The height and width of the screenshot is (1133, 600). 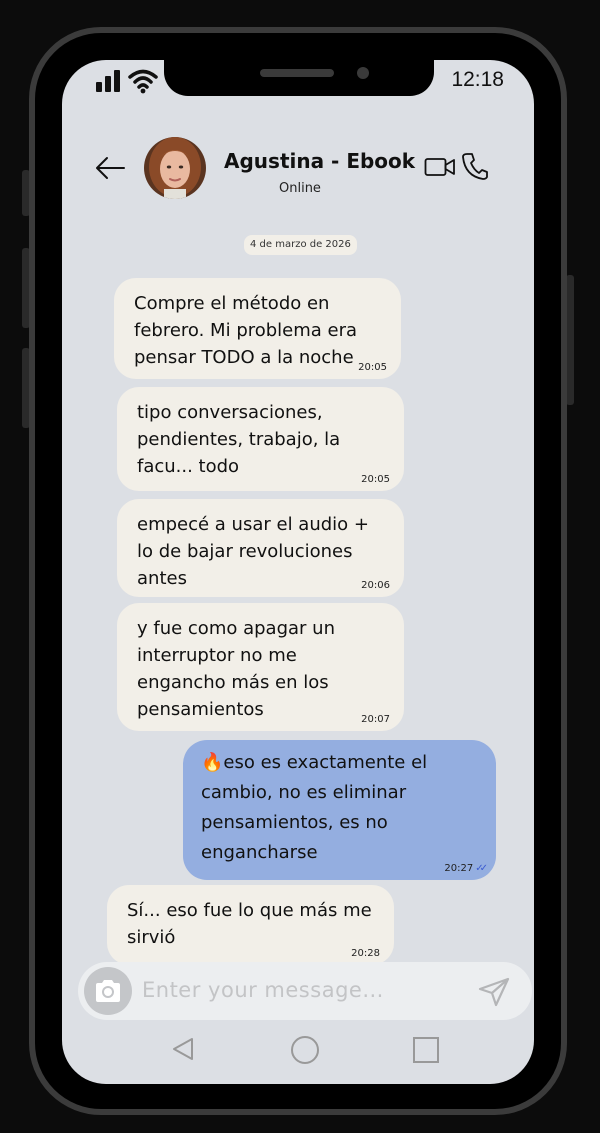 I want to click on video-call-icon, so click(x=440, y=167).